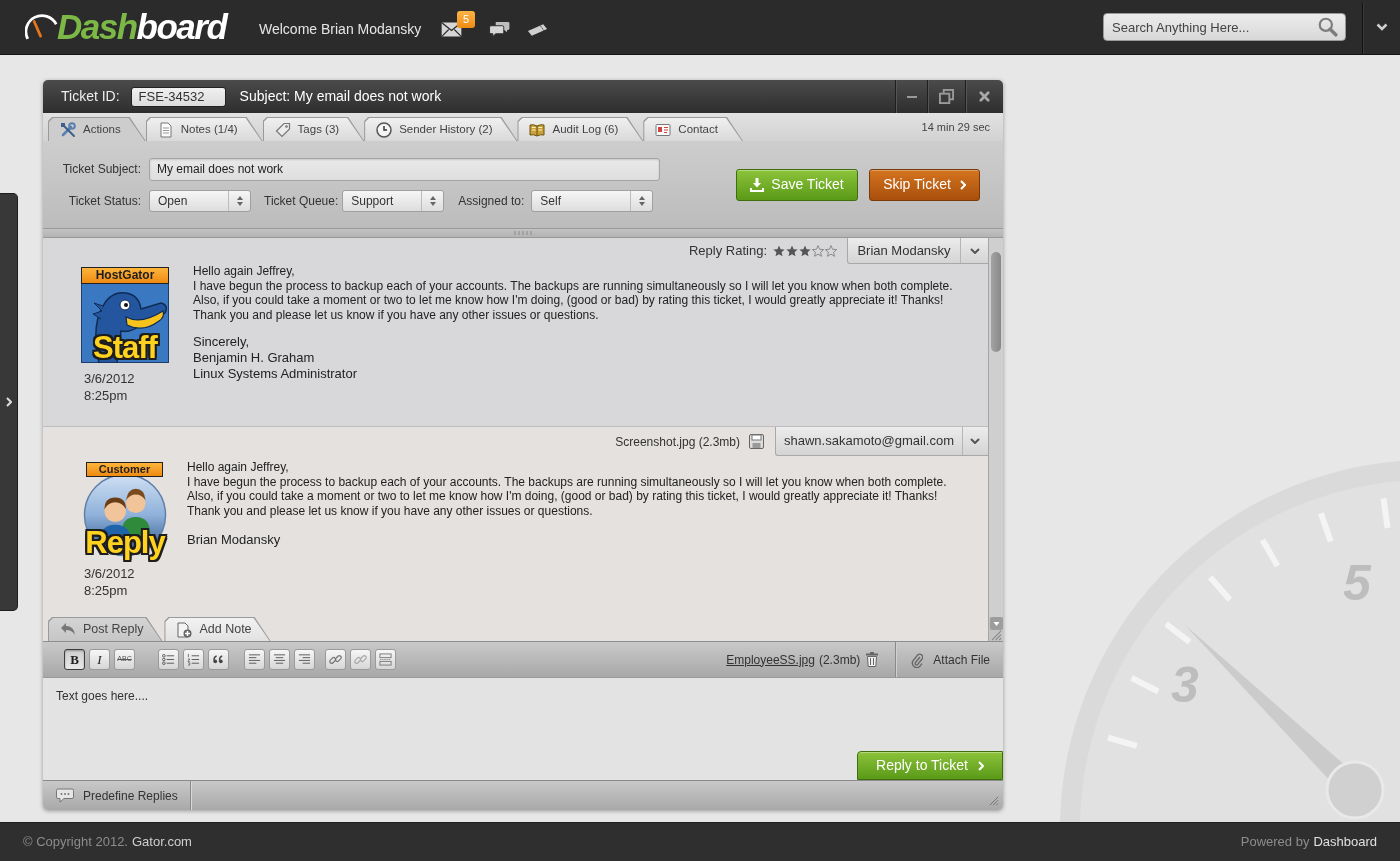  Describe the element at coordinates (1345, 842) in the screenshot. I see `brand-name: Dashboard` at that location.